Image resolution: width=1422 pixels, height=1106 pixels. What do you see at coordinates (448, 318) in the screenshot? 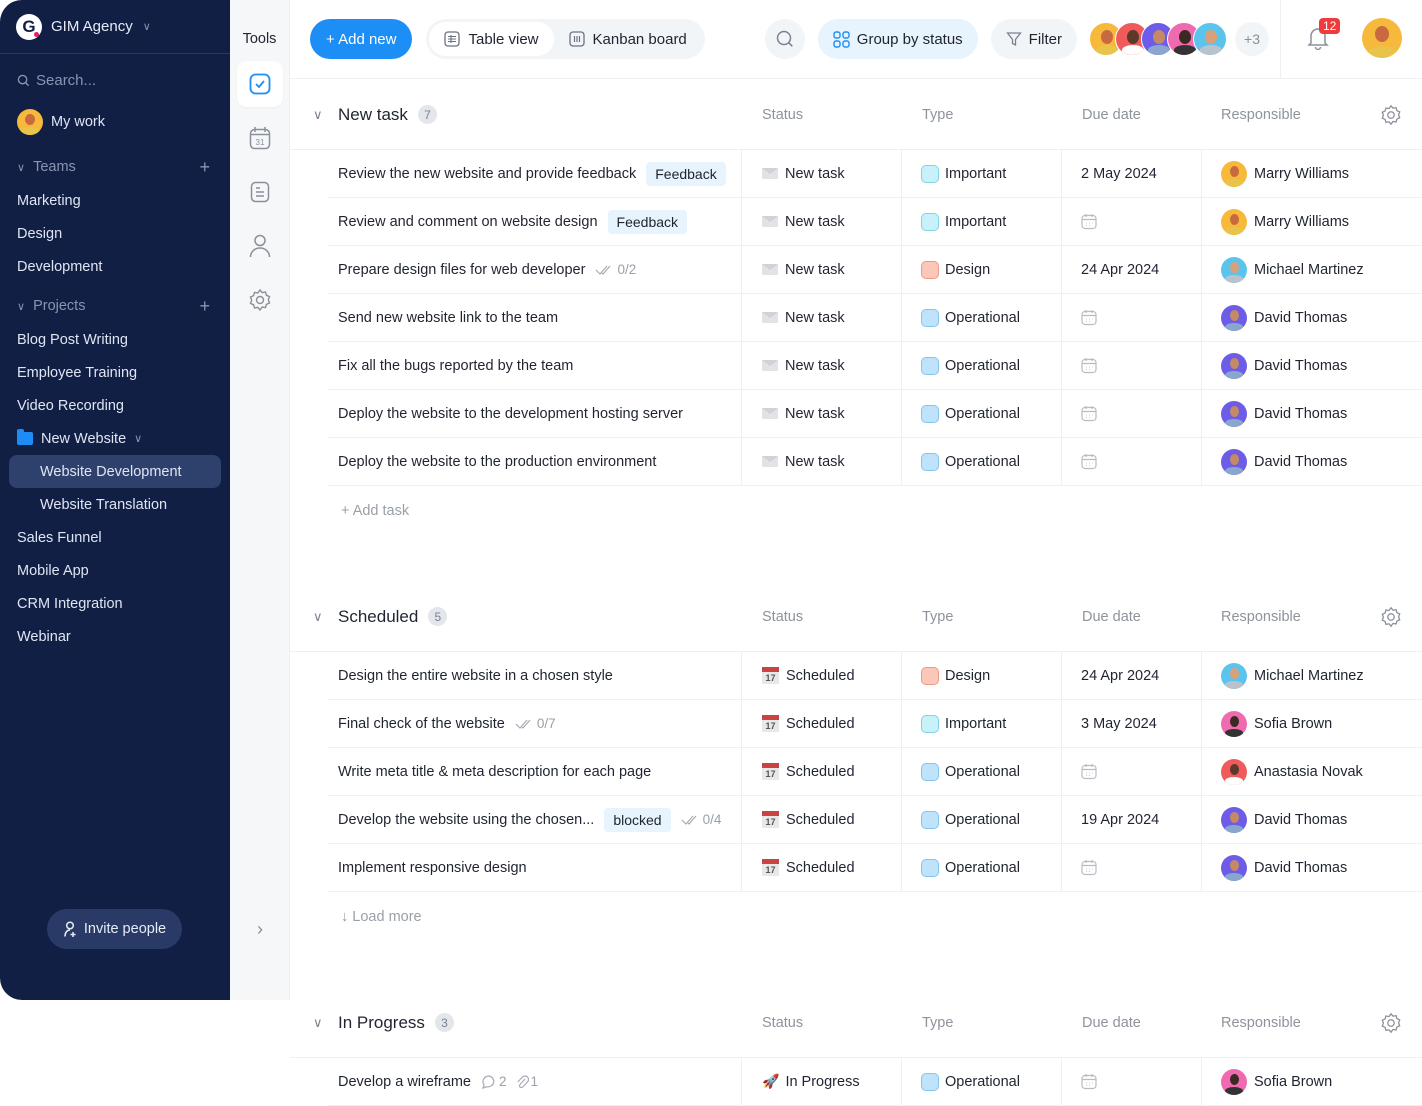
I see `task-name: Send new website link to the team` at bounding box center [448, 318].